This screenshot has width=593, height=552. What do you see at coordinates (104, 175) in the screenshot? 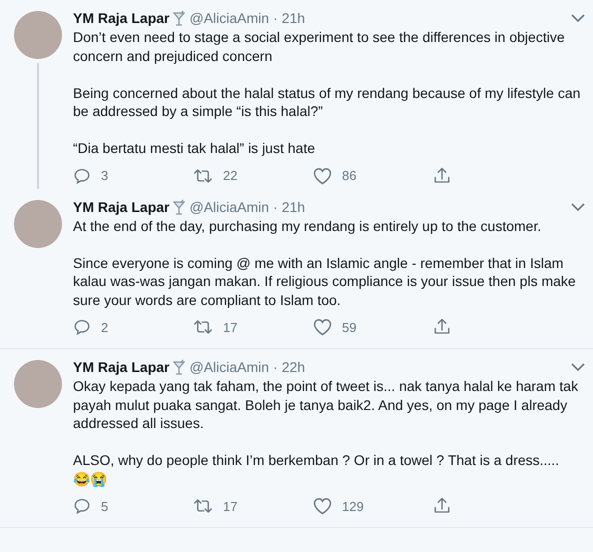
I see `reply-count: 3` at bounding box center [104, 175].